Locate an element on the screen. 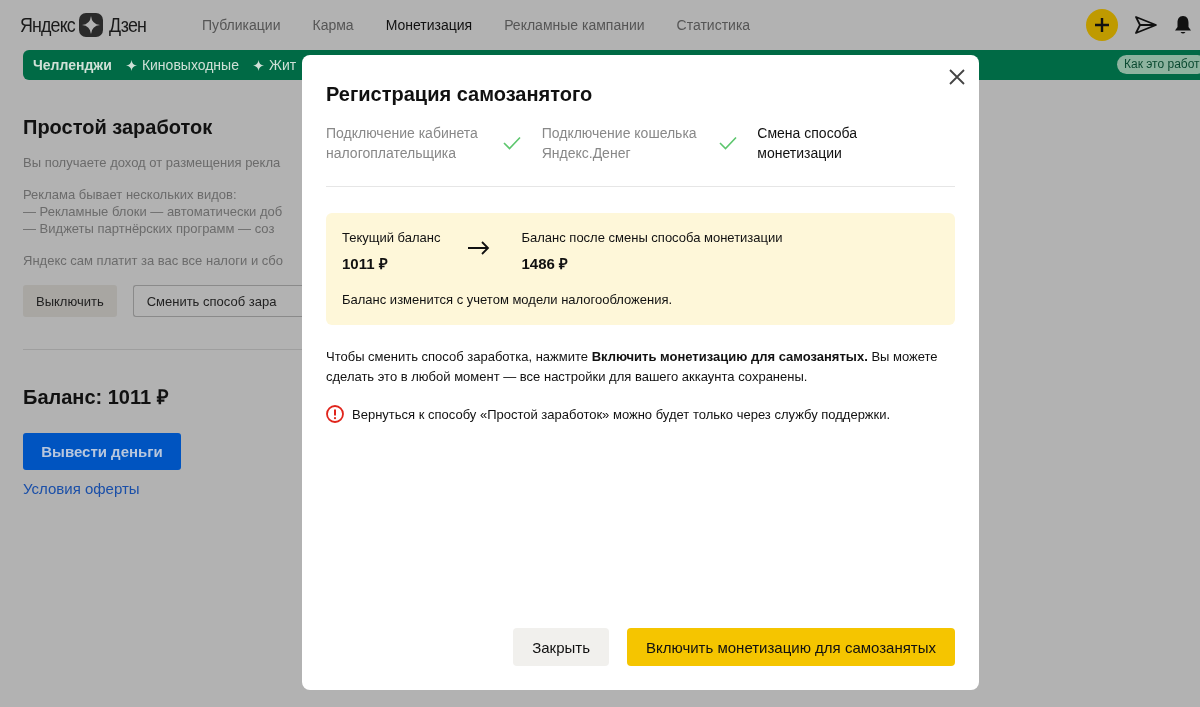 This screenshot has width=1200, height=707. close-button: Закрыть is located at coordinates (561, 647).